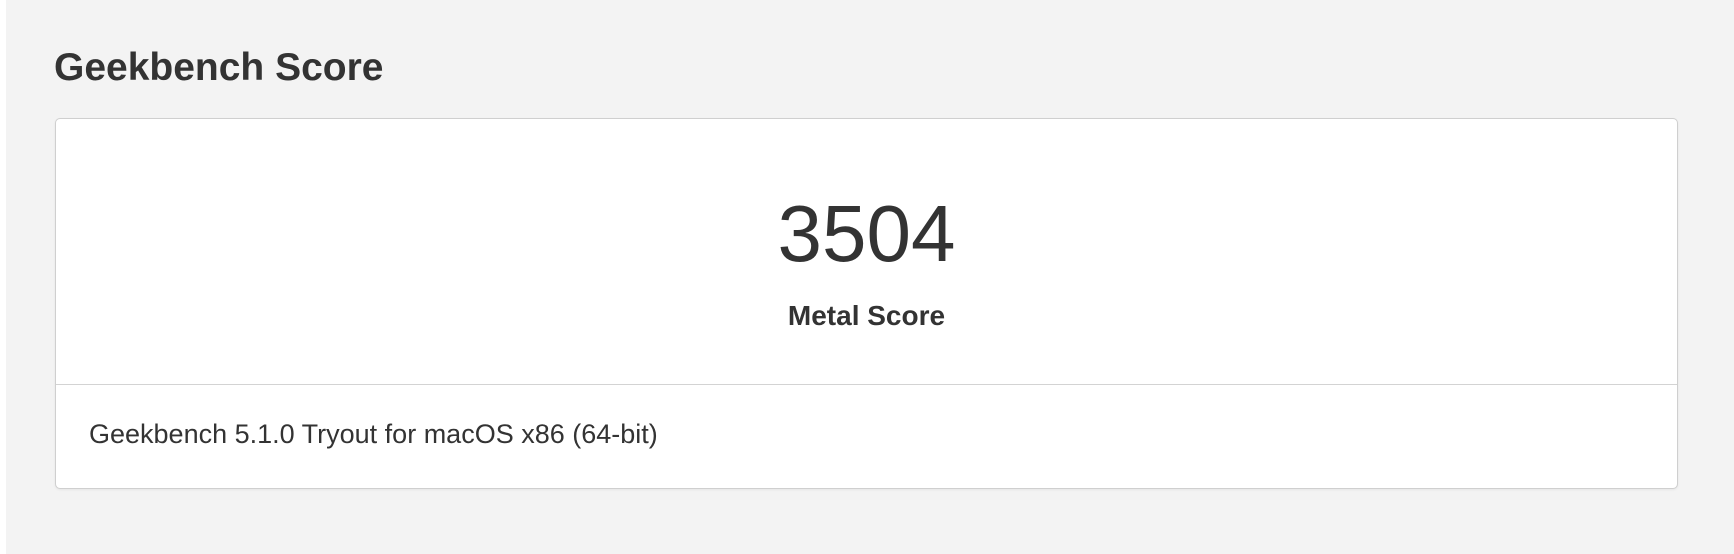  Describe the element at coordinates (866, 233) in the screenshot. I see `metal-score-value: 3504` at that location.